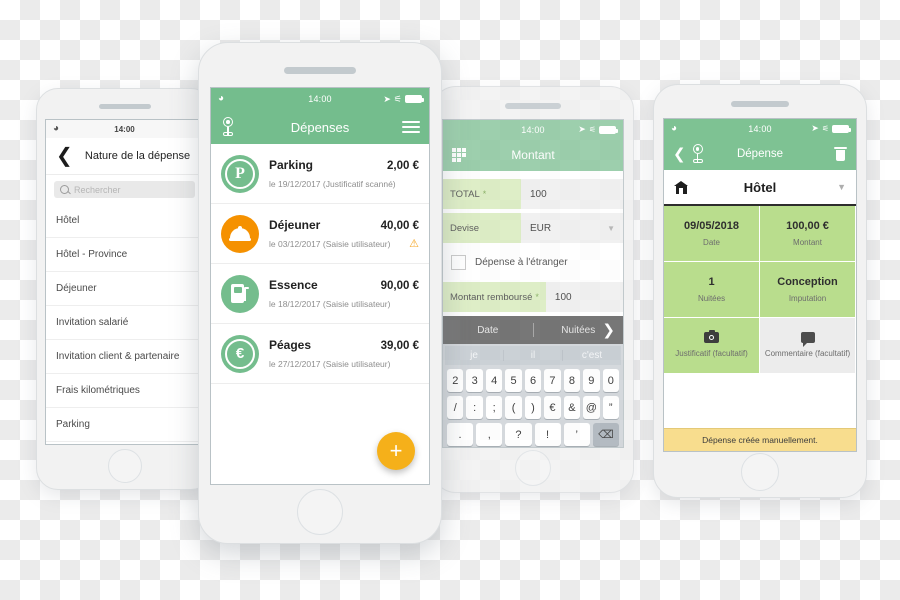  Describe the element at coordinates (572, 407) in the screenshot. I see `keyboard-key: &` at that location.